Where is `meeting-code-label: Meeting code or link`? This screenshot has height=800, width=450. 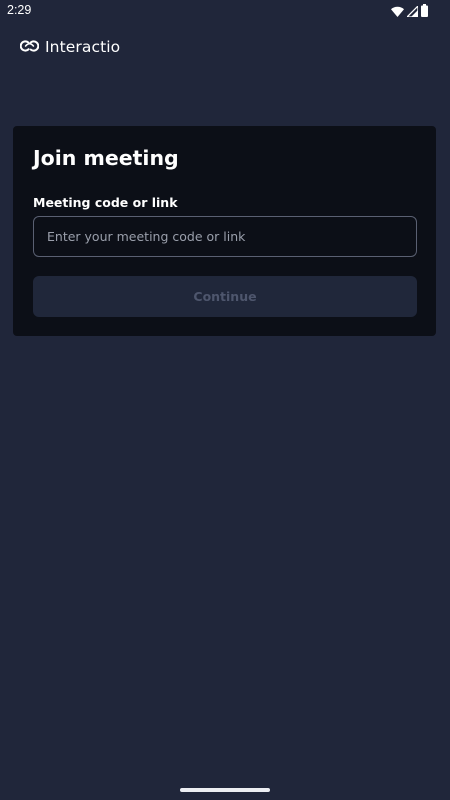 meeting-code-label: Meeting code or link is located at coordinates (105, 202).